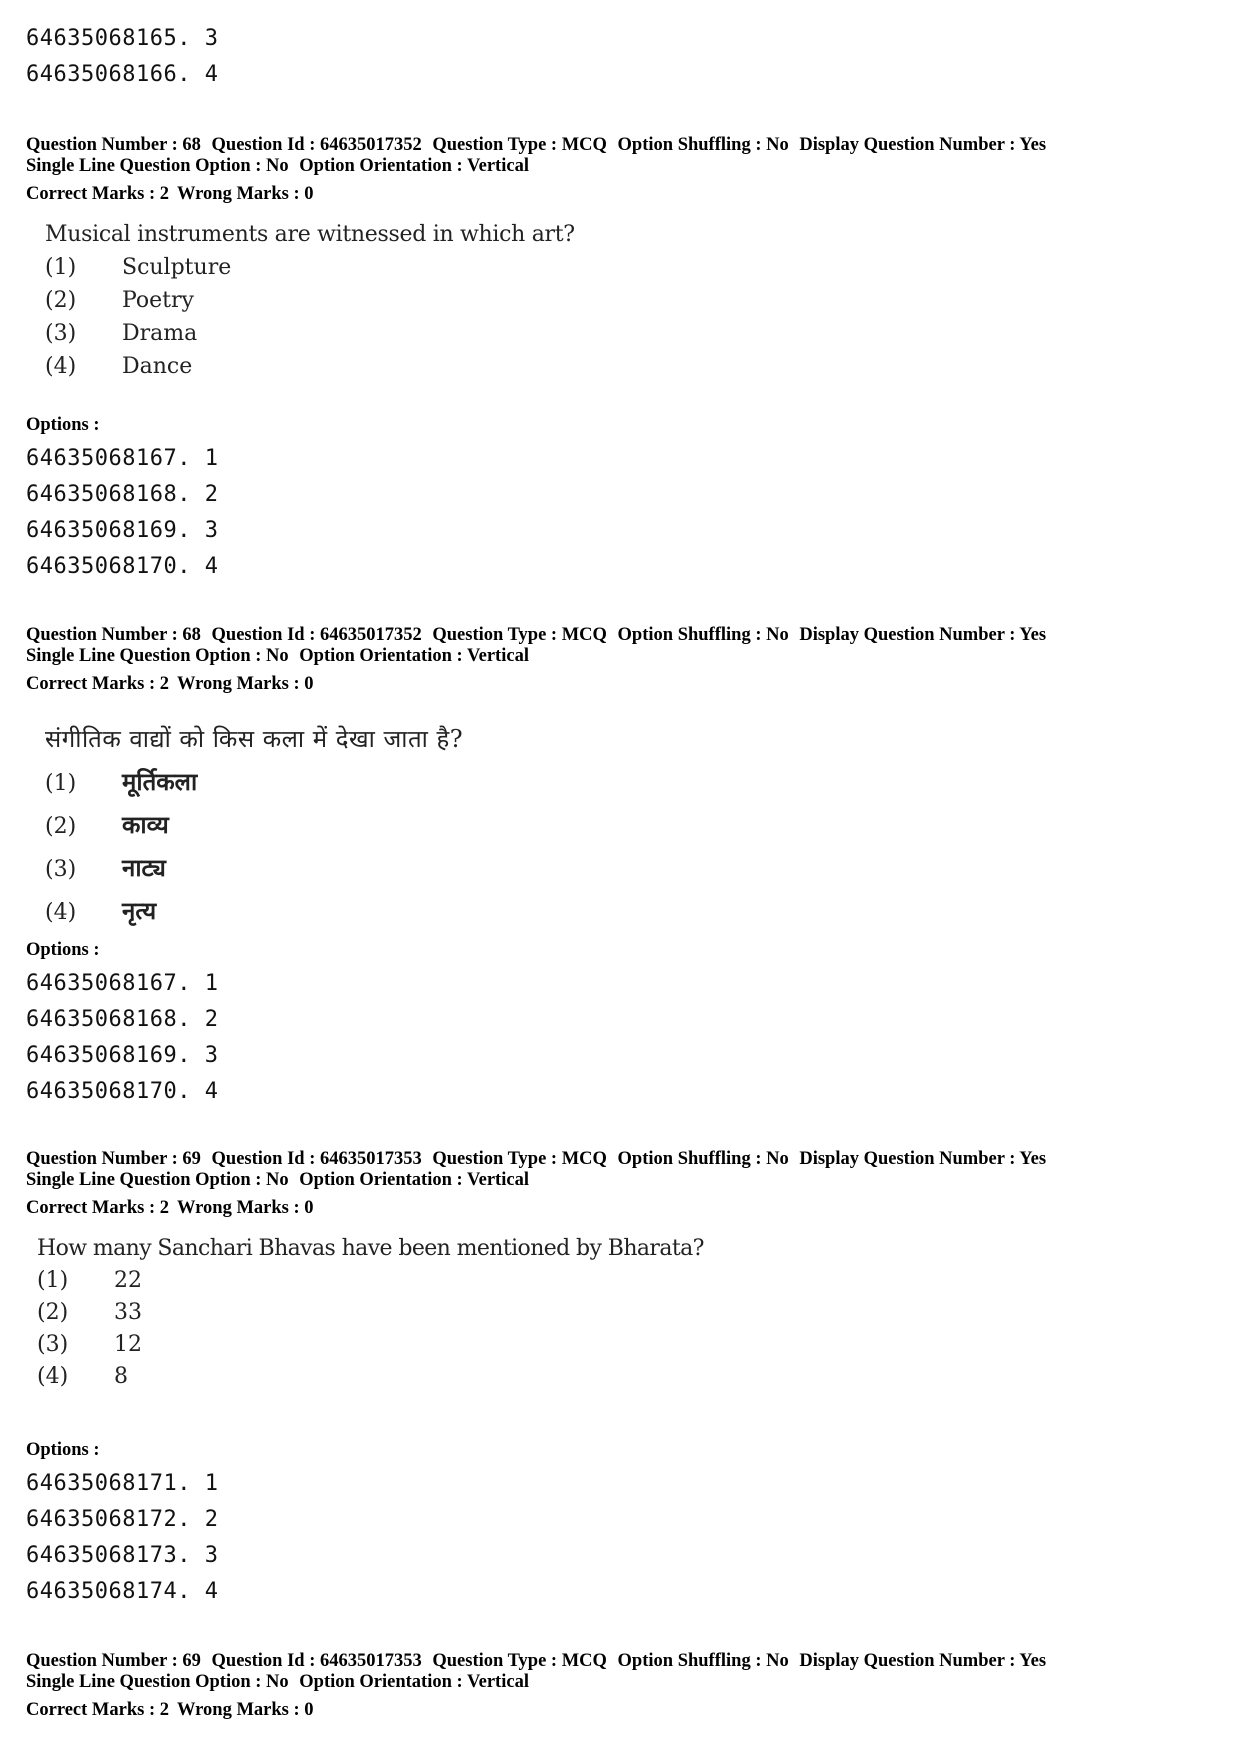 Image resolution: width=1240 pixels, height=1754 pixels. I want to click on choice-number: (3), so click(61, 333).